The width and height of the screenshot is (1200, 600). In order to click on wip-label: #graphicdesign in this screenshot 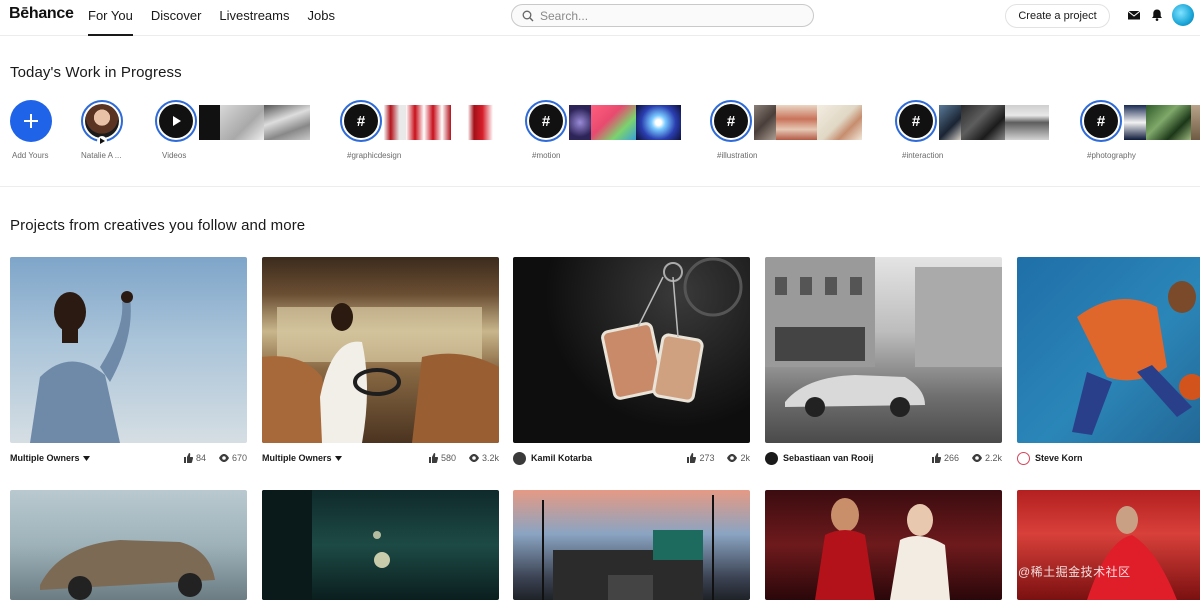, I will do `click(374, 155)`.